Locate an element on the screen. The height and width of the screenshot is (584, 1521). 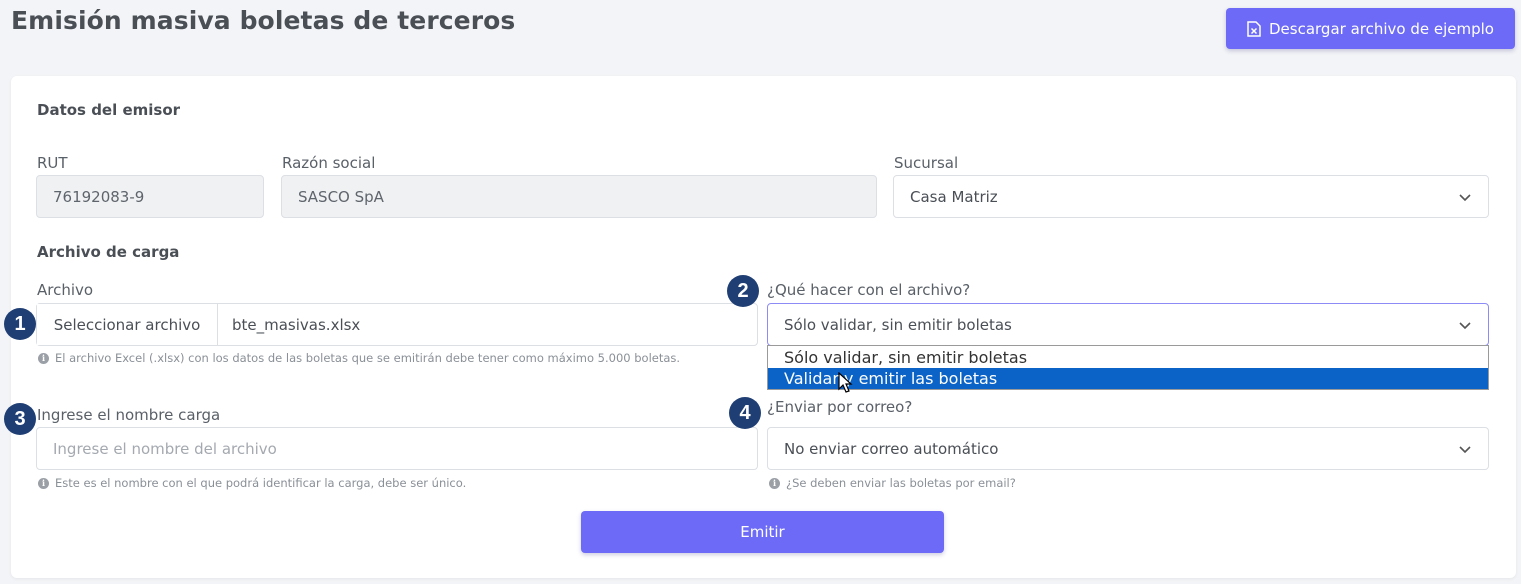
action-value: Sólo validar, sin emitir boletas is located at coordinates (898, 324).